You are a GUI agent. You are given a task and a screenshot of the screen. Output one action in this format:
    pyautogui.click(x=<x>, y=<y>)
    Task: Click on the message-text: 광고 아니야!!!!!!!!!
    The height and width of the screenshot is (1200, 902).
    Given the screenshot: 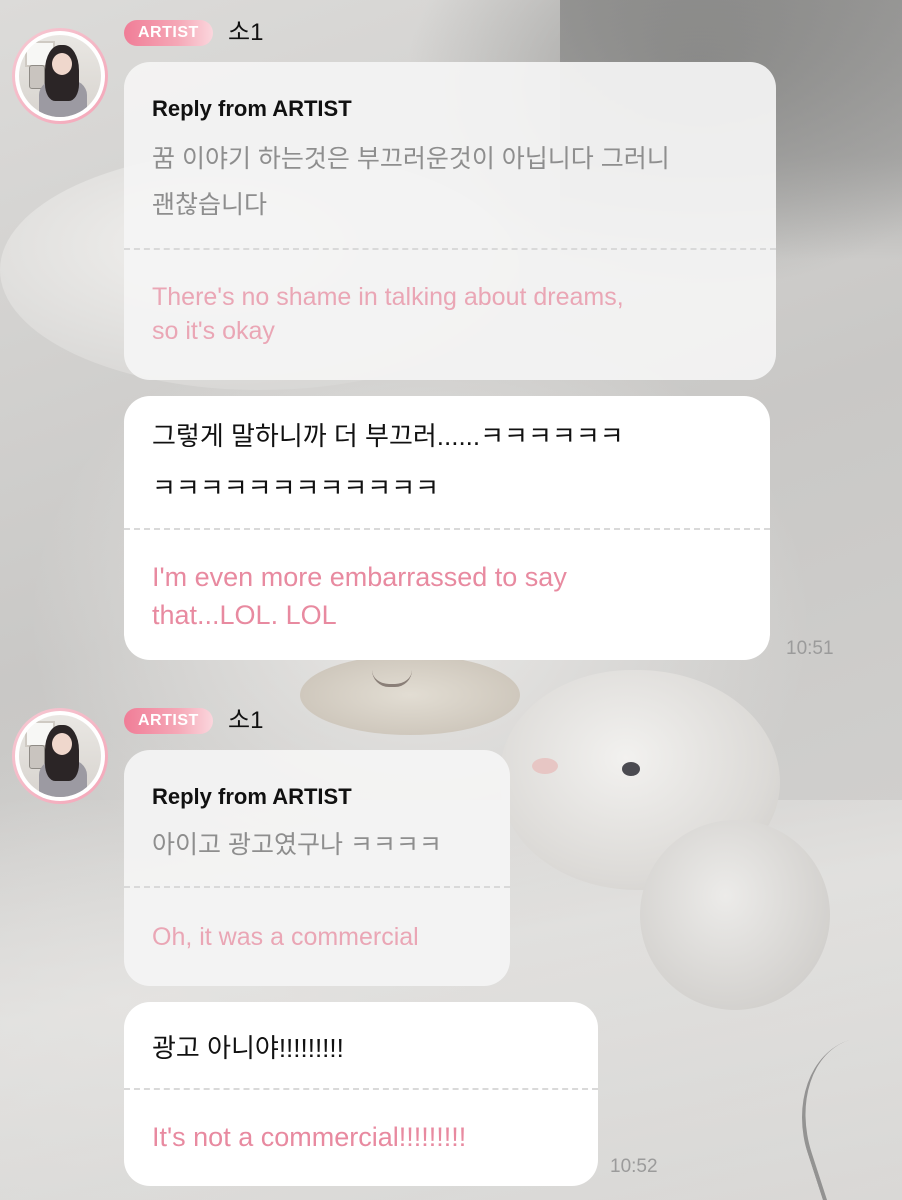 What is the action you would take?
    pyautogui.click(x=248, y=1048)
    